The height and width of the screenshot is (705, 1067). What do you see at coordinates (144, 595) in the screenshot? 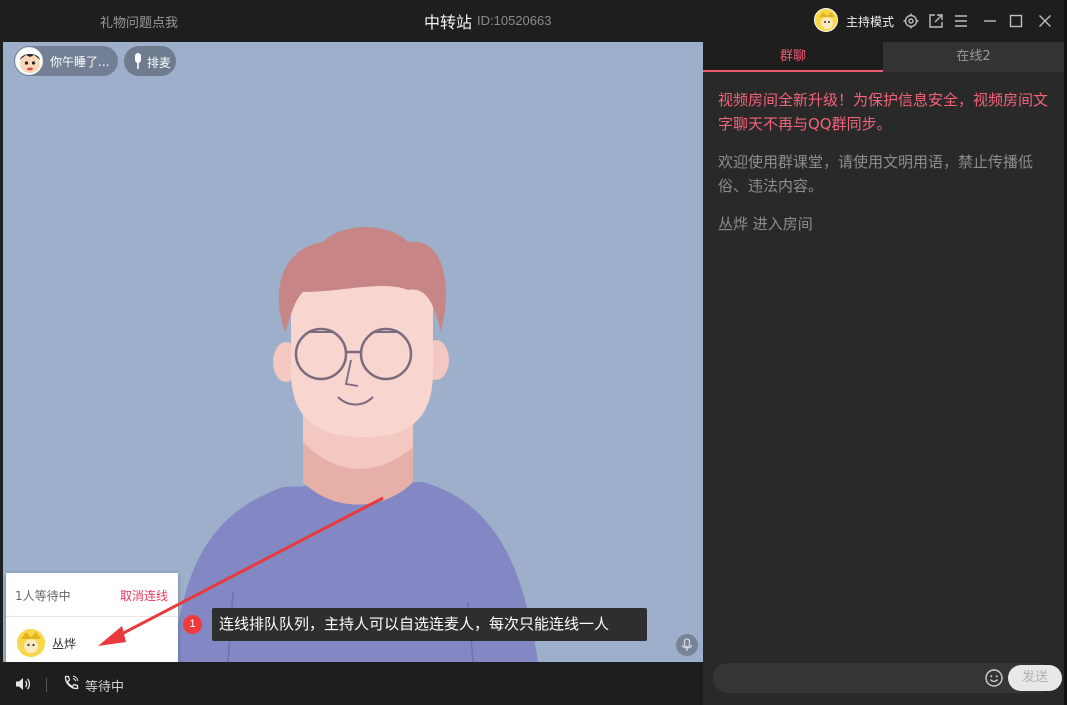
I see `cancel-connection-button: 取消连线` at bounding box center [144, 595].